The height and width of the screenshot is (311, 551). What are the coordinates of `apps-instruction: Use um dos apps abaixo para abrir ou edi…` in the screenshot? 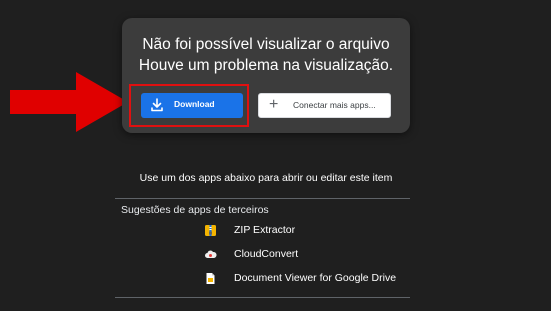 It's located at (266, 178).